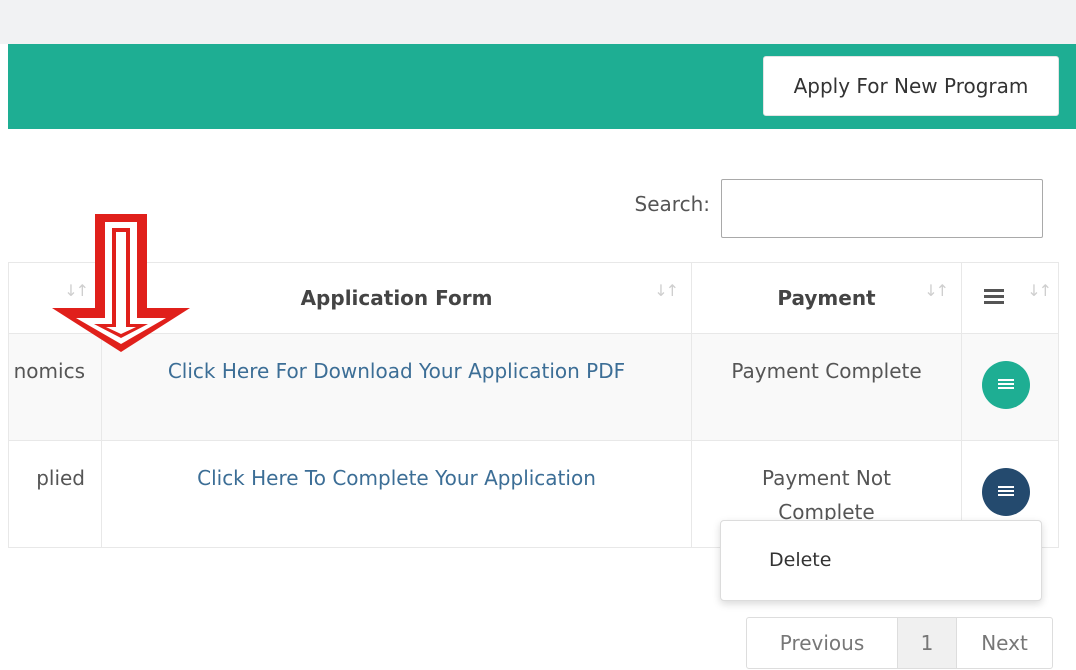  Describe the element at coordinates (800, 560) in the screenshot. I see `delete-menu-item: Delete` at that location.